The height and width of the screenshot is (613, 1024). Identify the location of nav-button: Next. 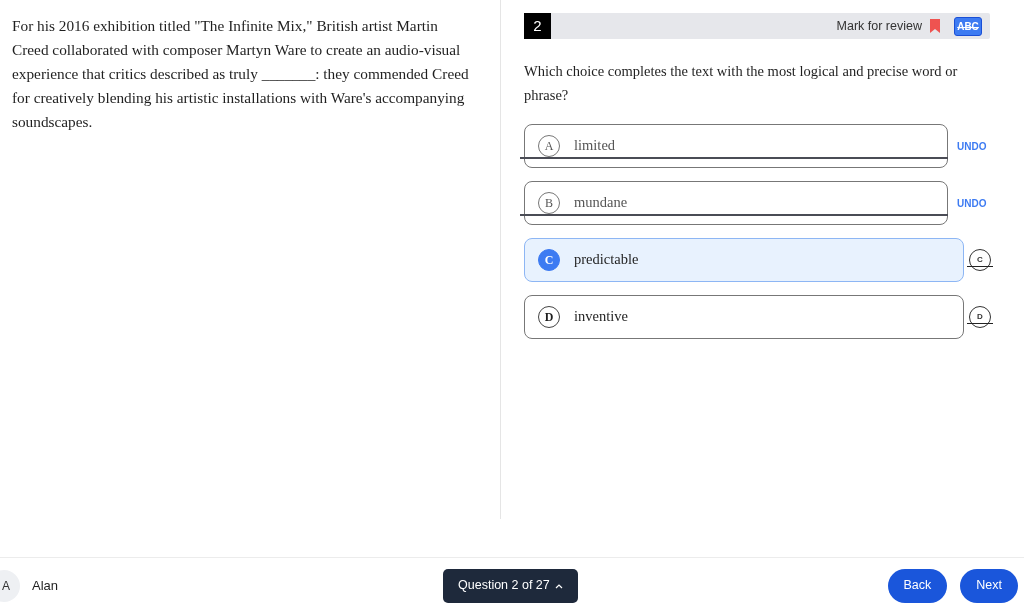
(989, 585).